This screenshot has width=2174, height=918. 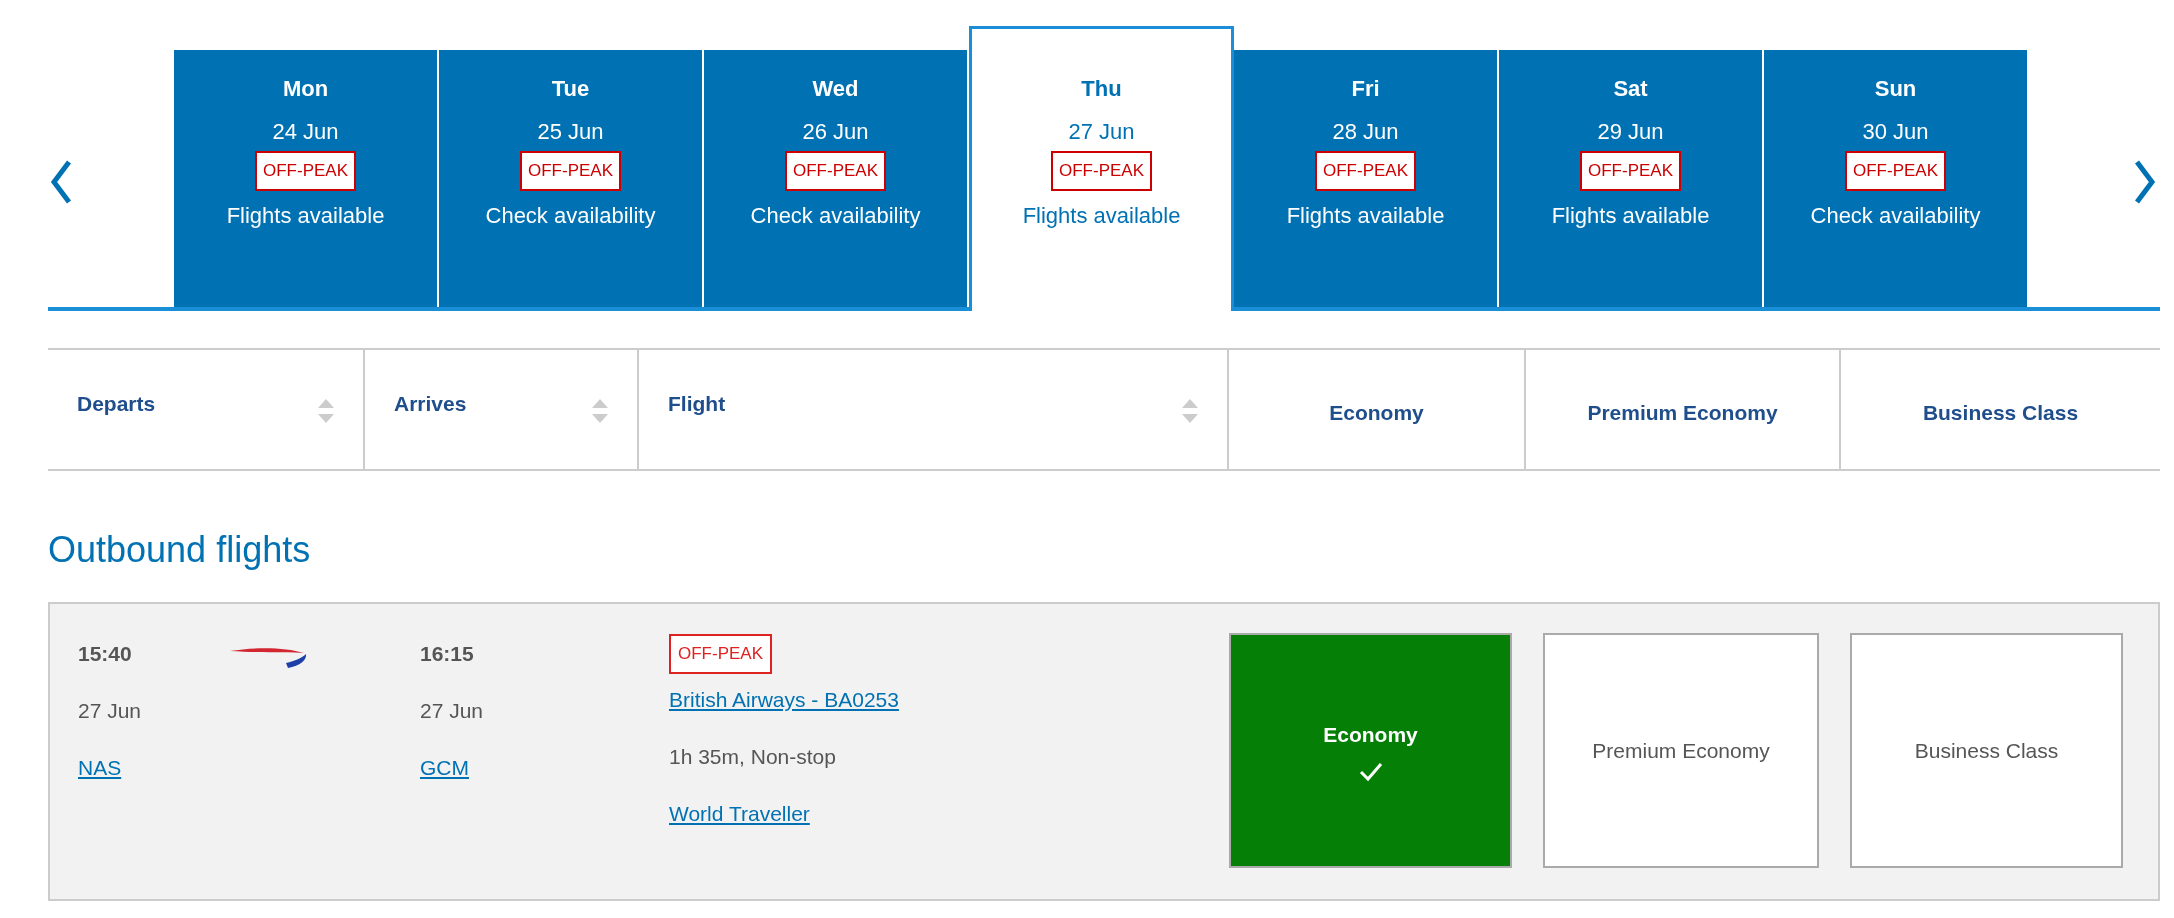 What do you see at coordinates (1986, 750) in the screenshot?
I see `fare-option: Business Class` at bounding box center [1986, 750].